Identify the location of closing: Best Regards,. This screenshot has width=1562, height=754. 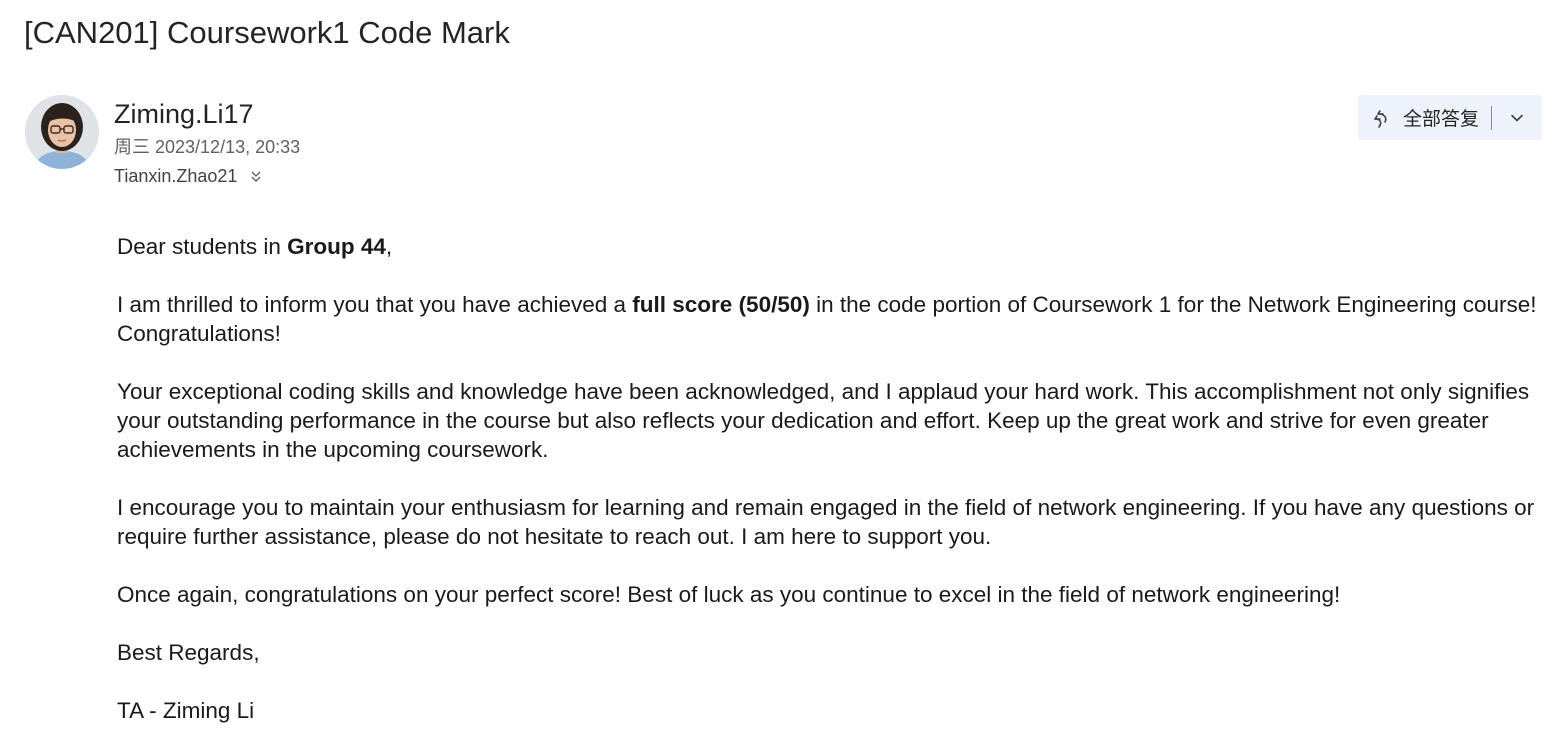
(188, 652).